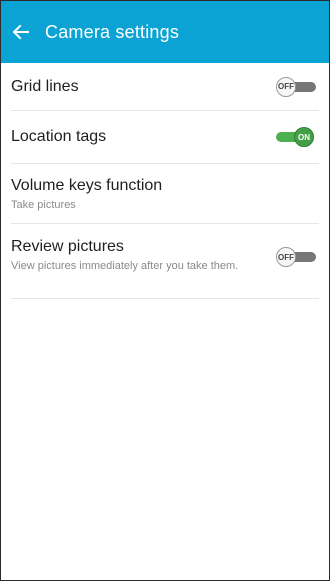 The image size is (330, 581). Describe the element at coordinates (165, 137) in the screenshot. I see `setting-row-location-tags: Location tags ON` at that location.